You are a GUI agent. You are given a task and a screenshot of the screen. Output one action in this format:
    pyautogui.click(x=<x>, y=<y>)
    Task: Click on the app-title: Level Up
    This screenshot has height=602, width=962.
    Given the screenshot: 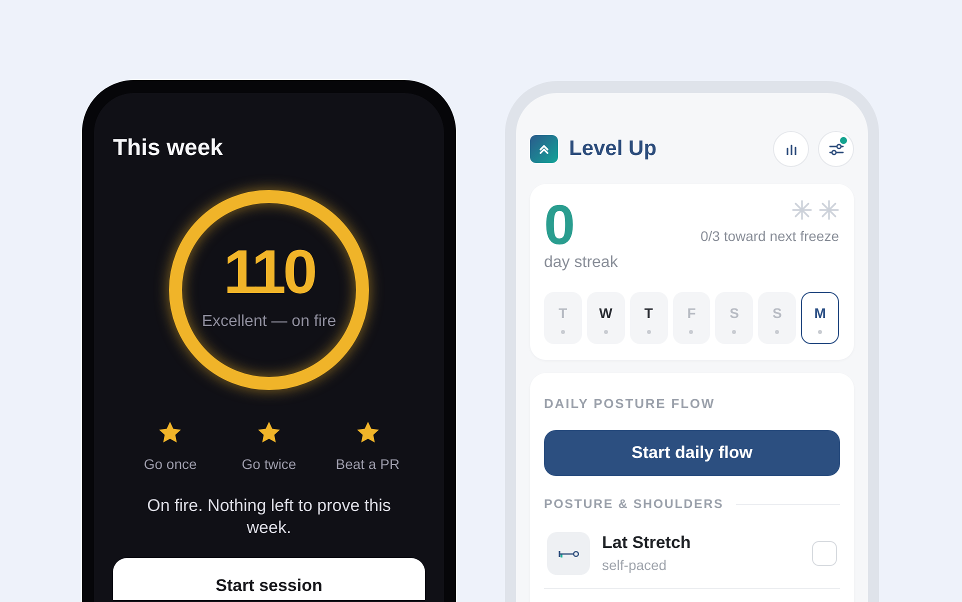 What is the action you would take?
    pyautogui.click(x=613, y=149)
    